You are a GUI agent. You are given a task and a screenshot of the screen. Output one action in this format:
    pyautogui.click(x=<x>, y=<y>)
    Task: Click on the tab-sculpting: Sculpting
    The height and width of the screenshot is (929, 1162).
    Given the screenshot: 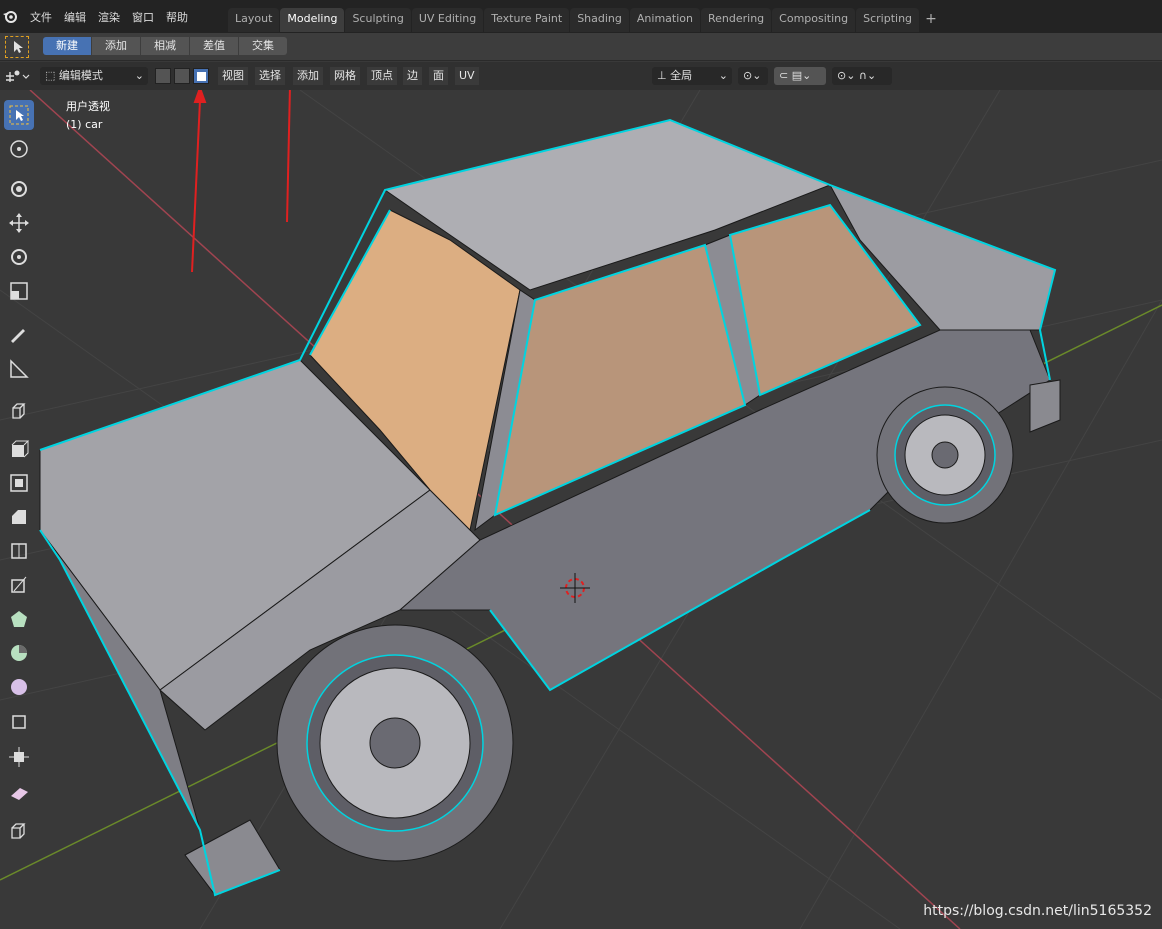 What is the action you would take?
    pyautogui.click(x=378, y=20)
    